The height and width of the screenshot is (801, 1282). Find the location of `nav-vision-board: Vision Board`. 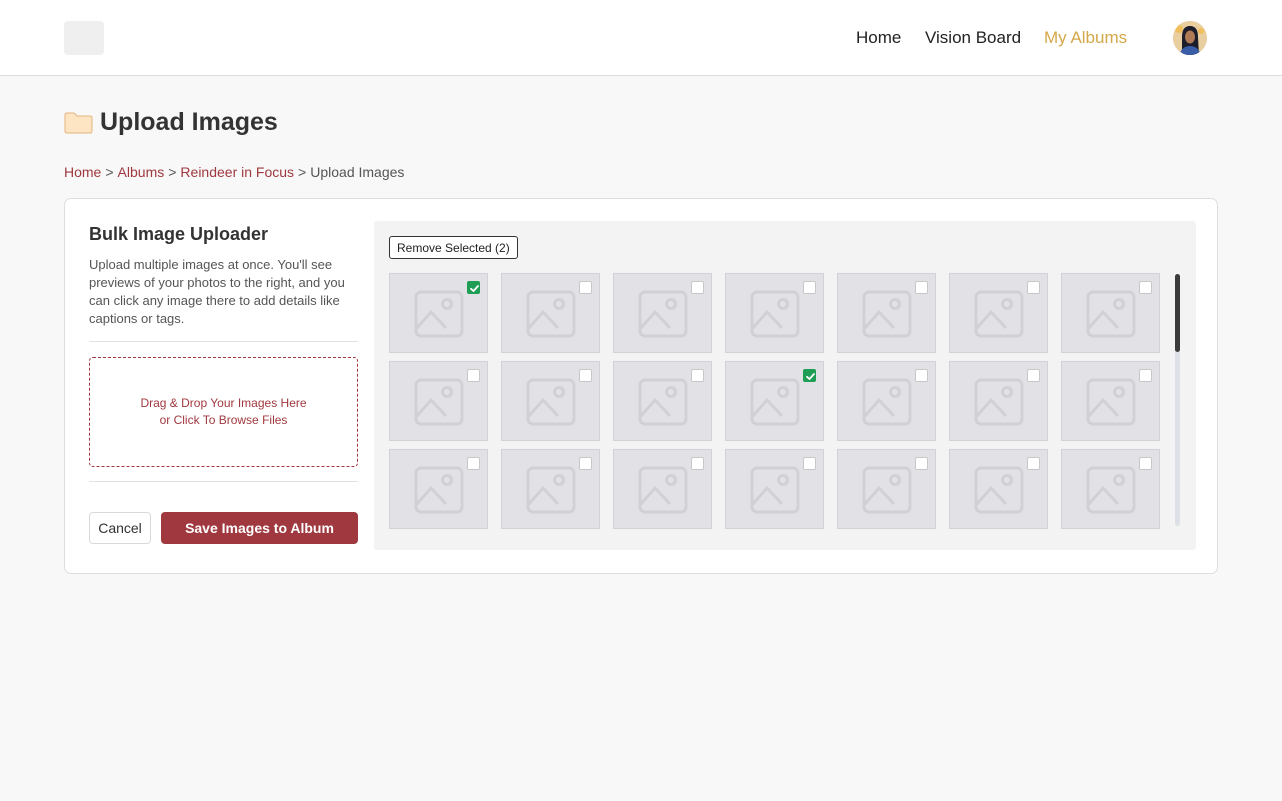

nav-vision-board: Vision Board is located at coordinates (973, 38).